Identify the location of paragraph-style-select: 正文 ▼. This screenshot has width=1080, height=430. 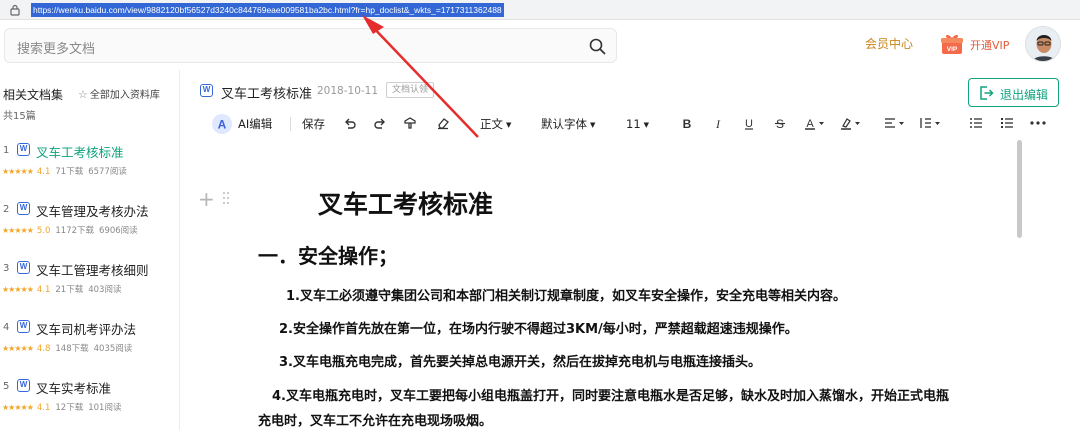
(495, 124).